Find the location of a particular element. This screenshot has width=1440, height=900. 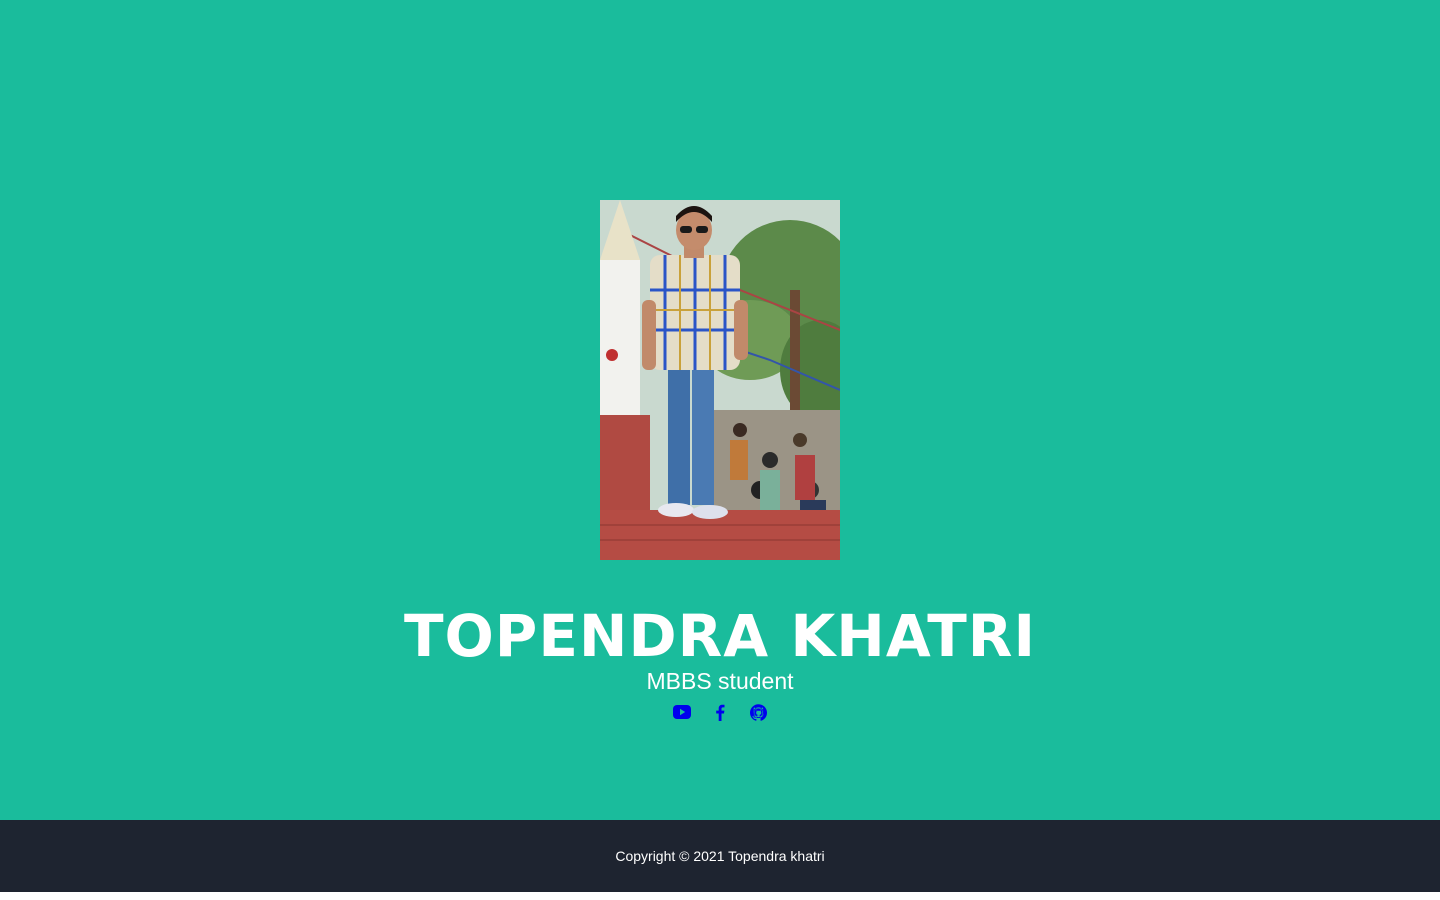

profile-photo is located at coordinates (720, 380).